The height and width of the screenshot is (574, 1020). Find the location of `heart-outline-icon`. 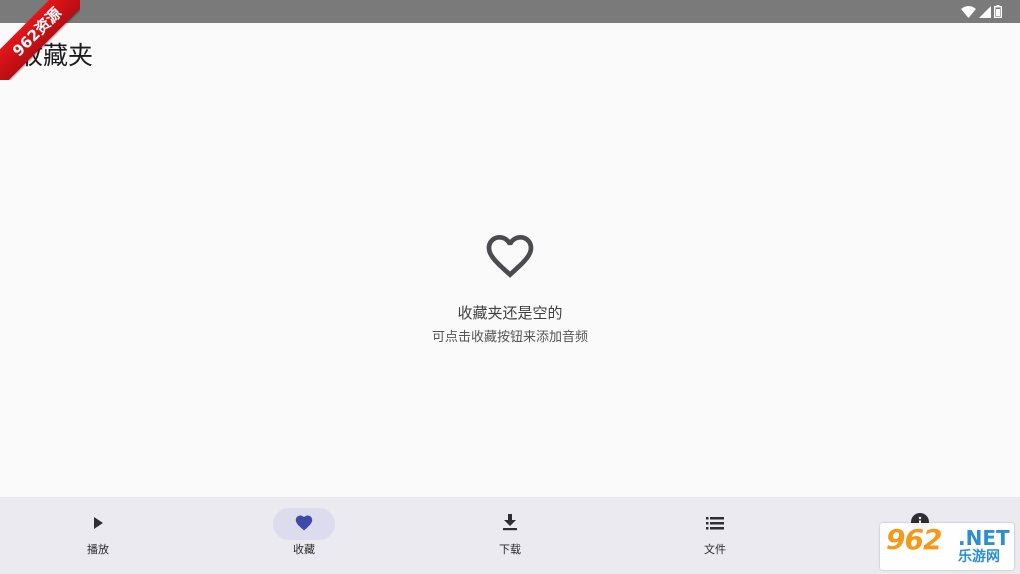

heart-outline-icon is located at coordinates (510, 258).